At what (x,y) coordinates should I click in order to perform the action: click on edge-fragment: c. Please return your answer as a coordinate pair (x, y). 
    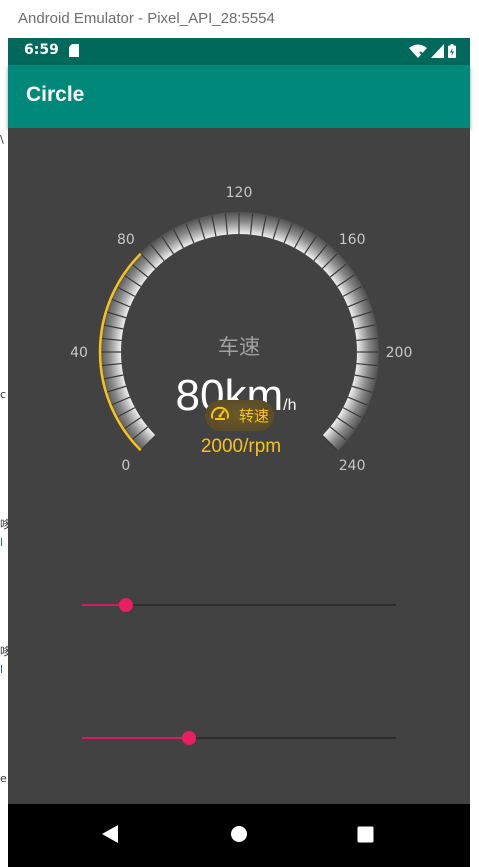
    Looking at the image, I should click on (3, 394).